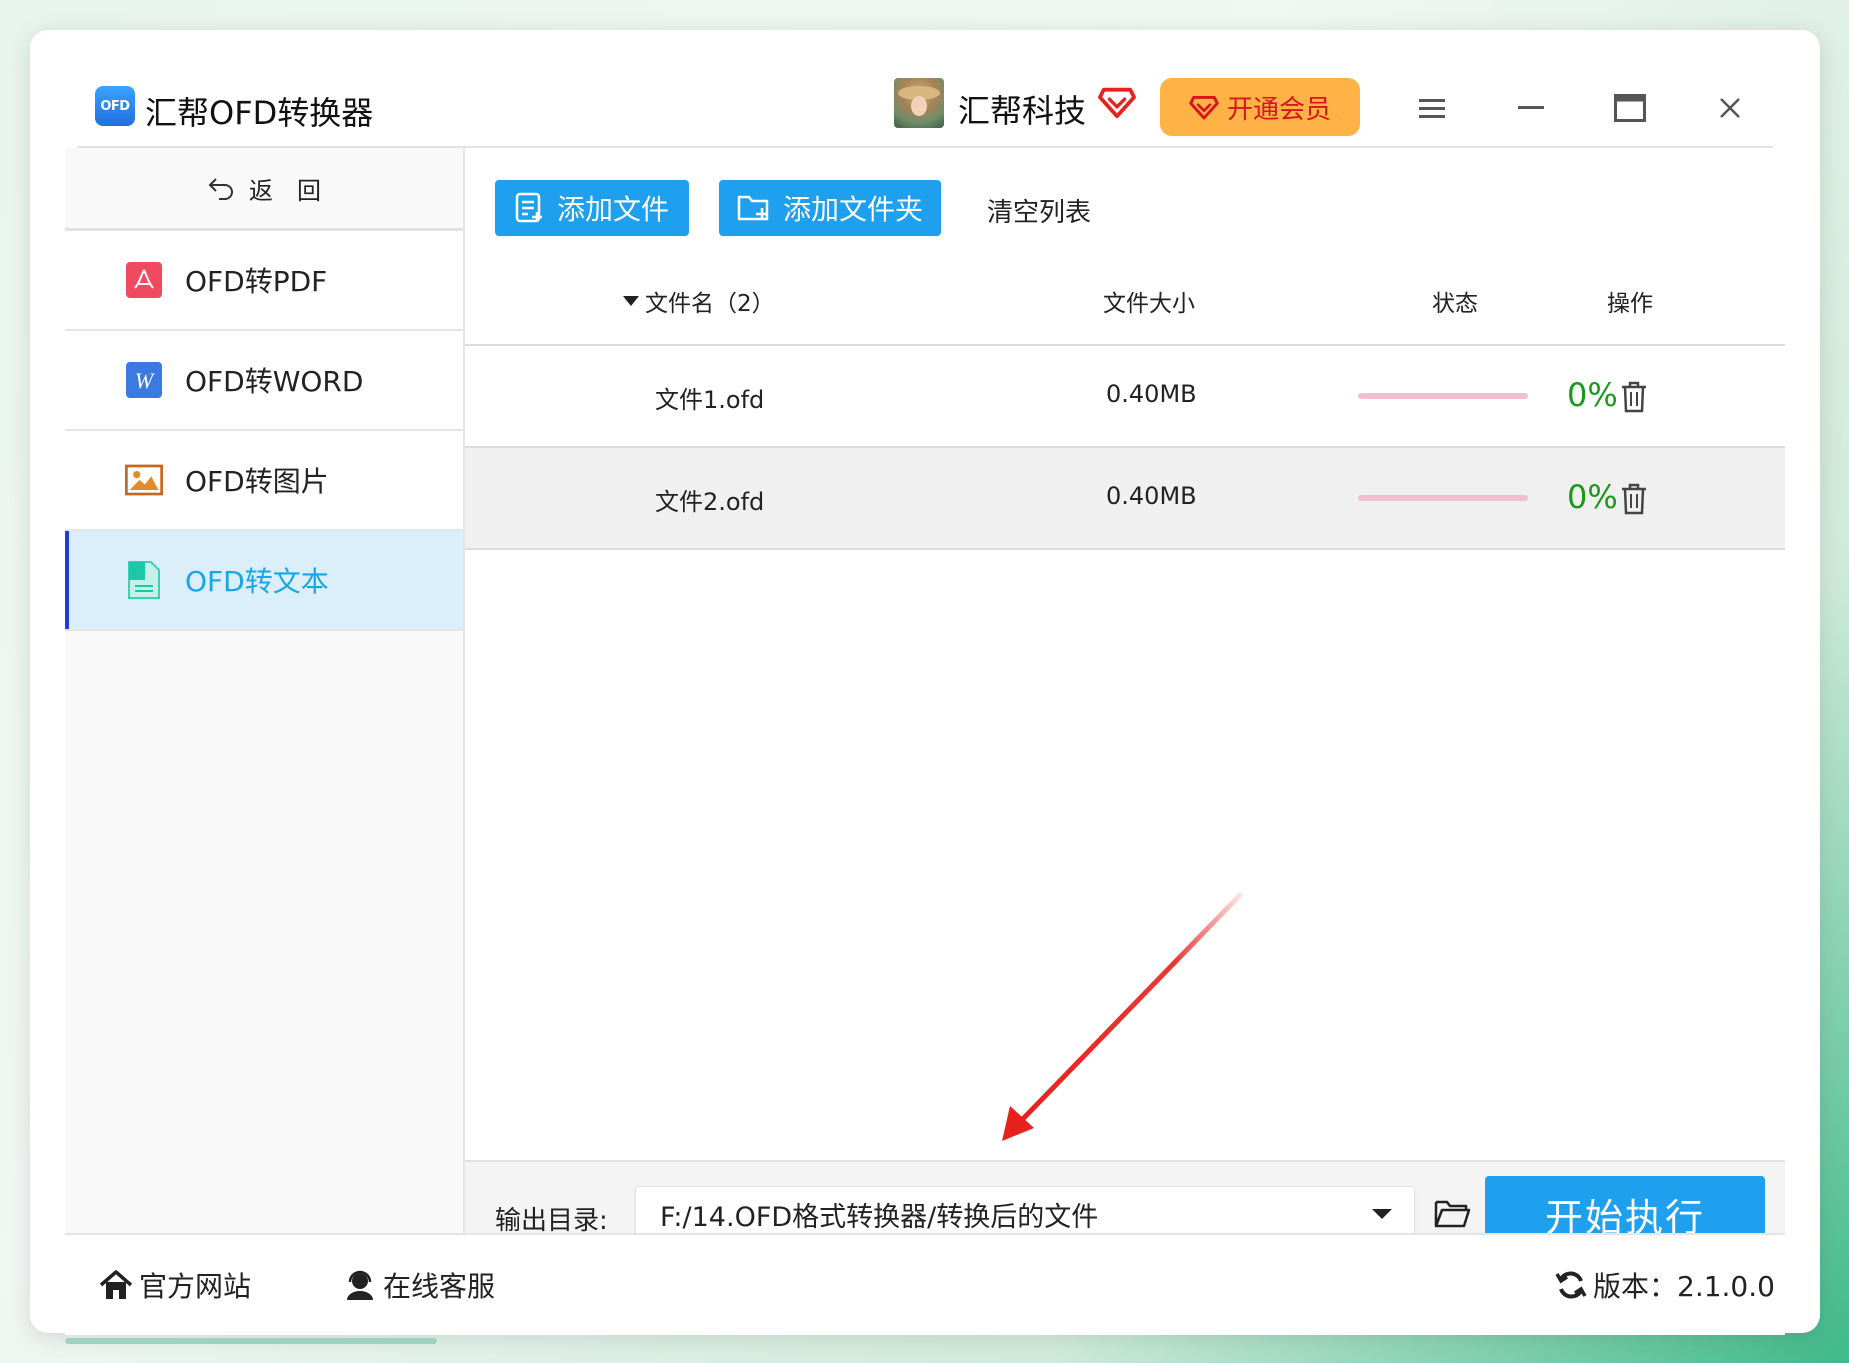  I want to click on table-header: 文件名（2） 文件大小 状态 操作, so click(1125, 295).